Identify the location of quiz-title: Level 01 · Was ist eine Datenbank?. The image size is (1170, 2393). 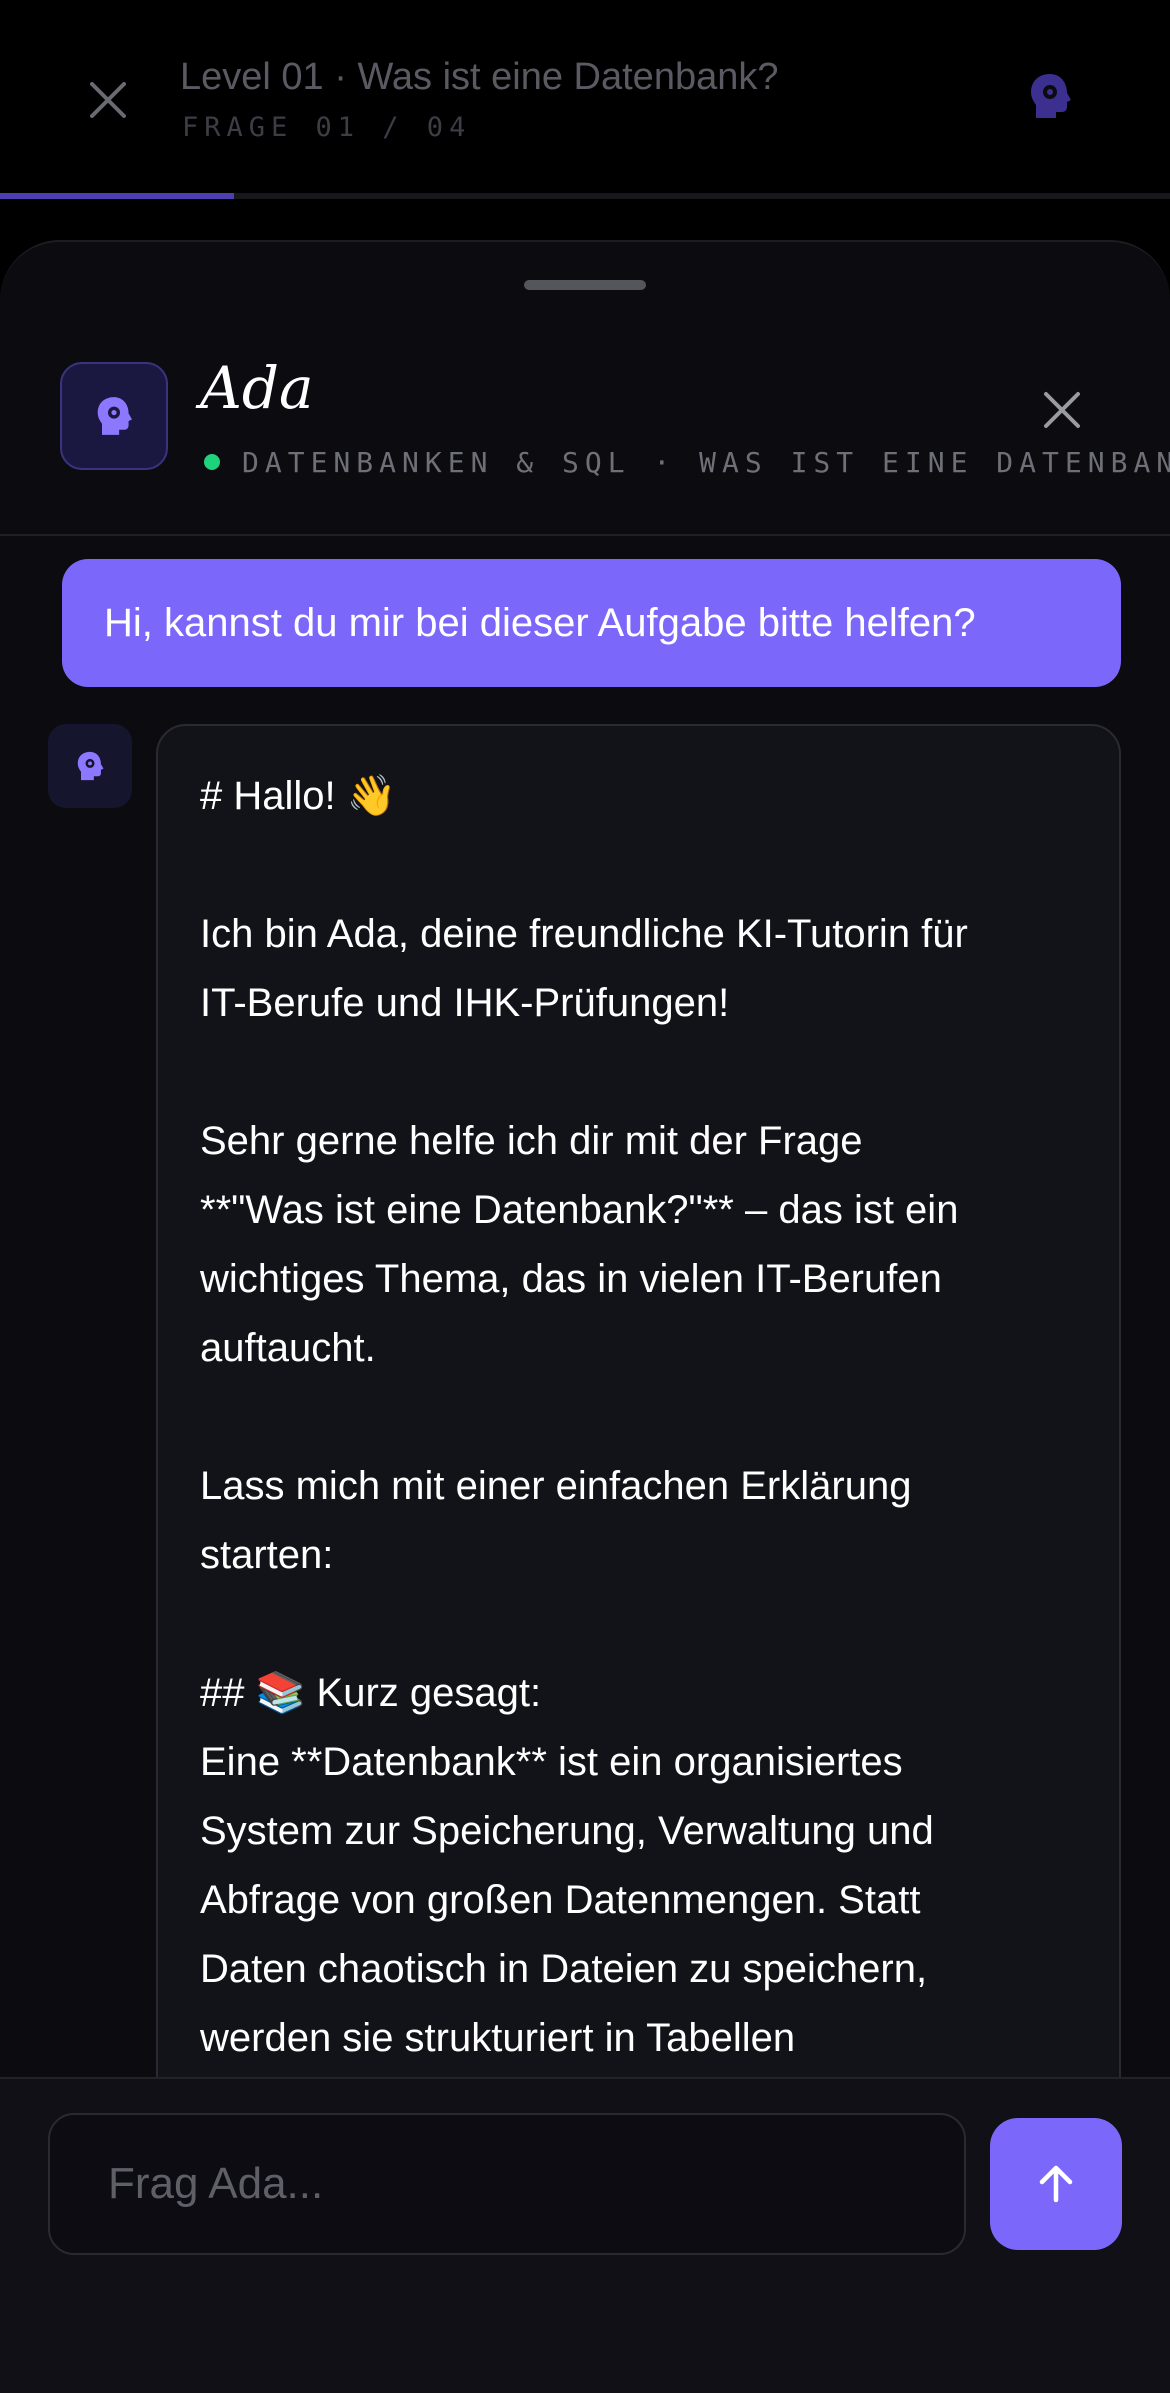
(479, 77).